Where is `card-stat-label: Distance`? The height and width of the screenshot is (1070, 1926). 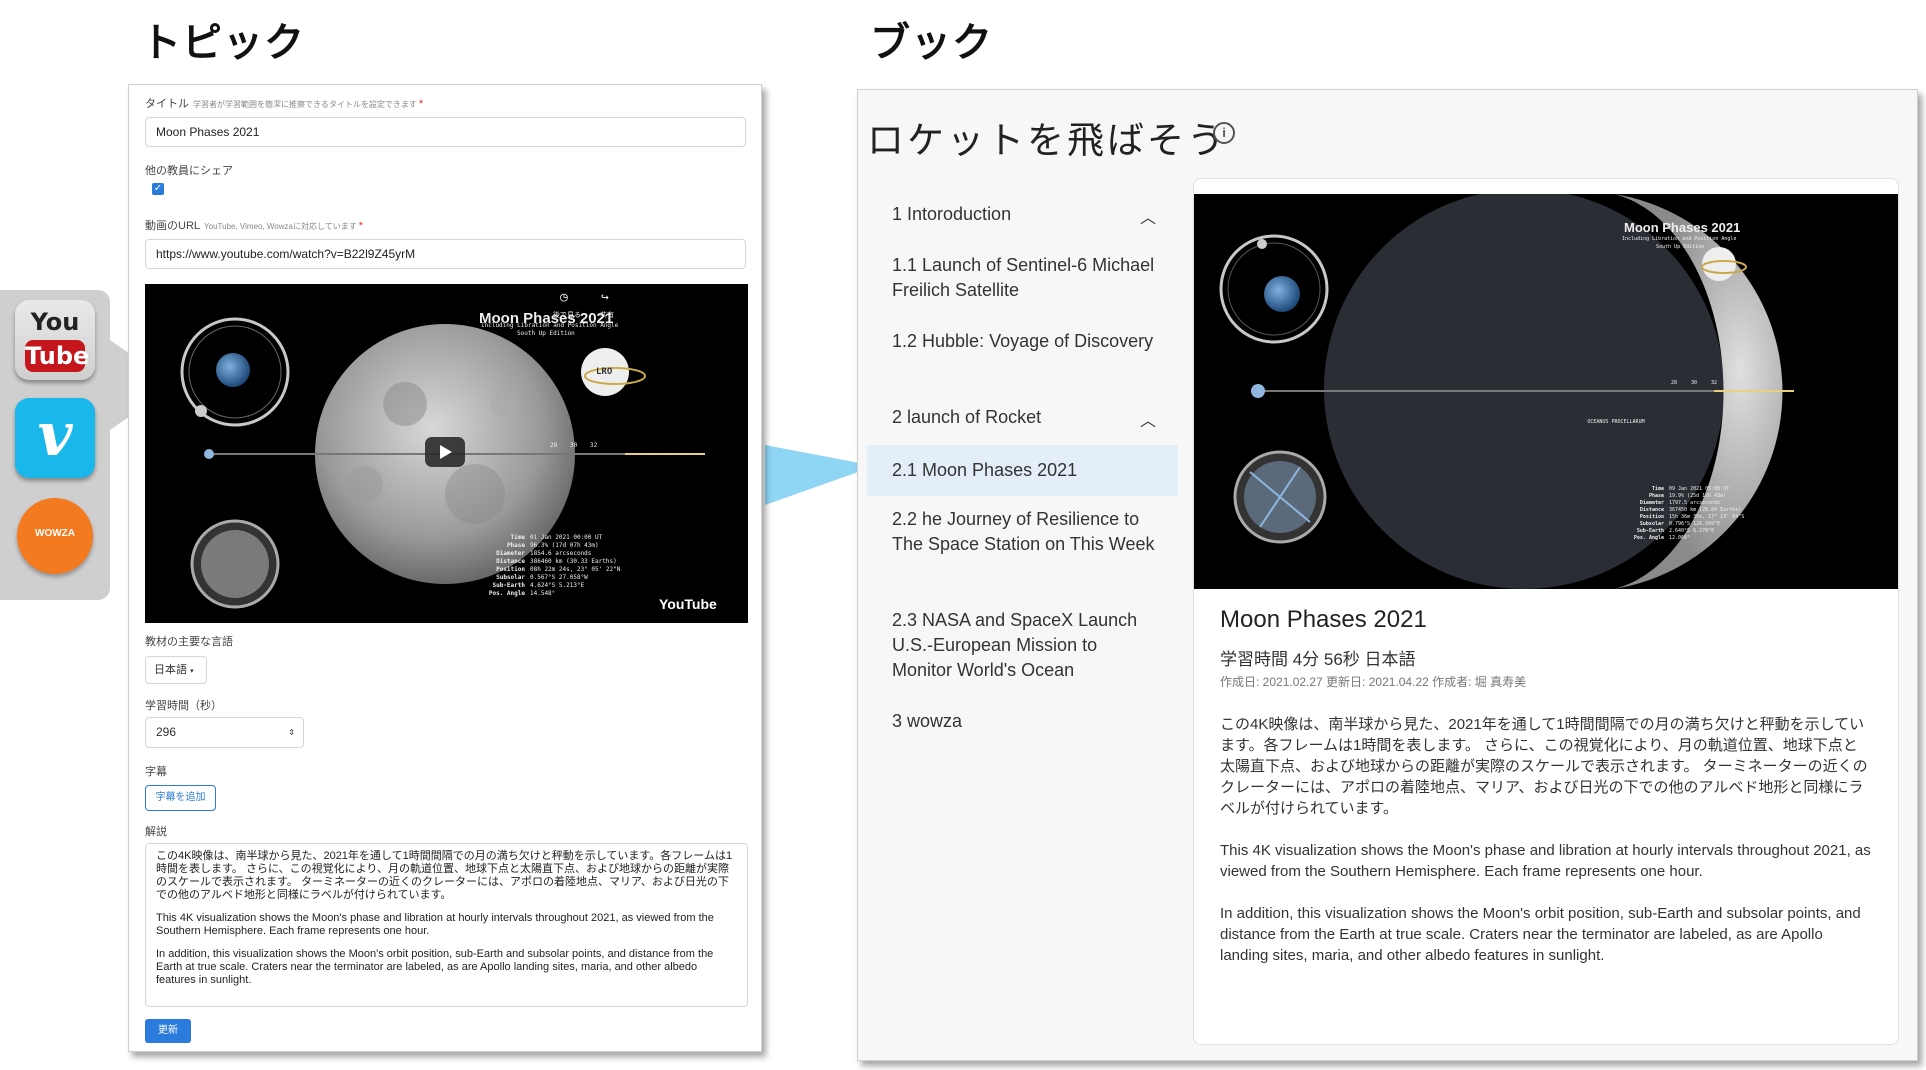 card-stat-label: Distance is located at coordinates (1651, 510).